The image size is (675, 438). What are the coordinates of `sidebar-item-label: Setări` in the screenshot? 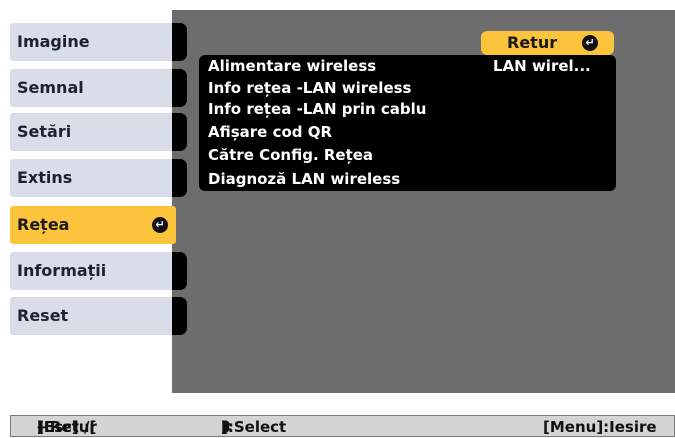 It's located at (44, 131).